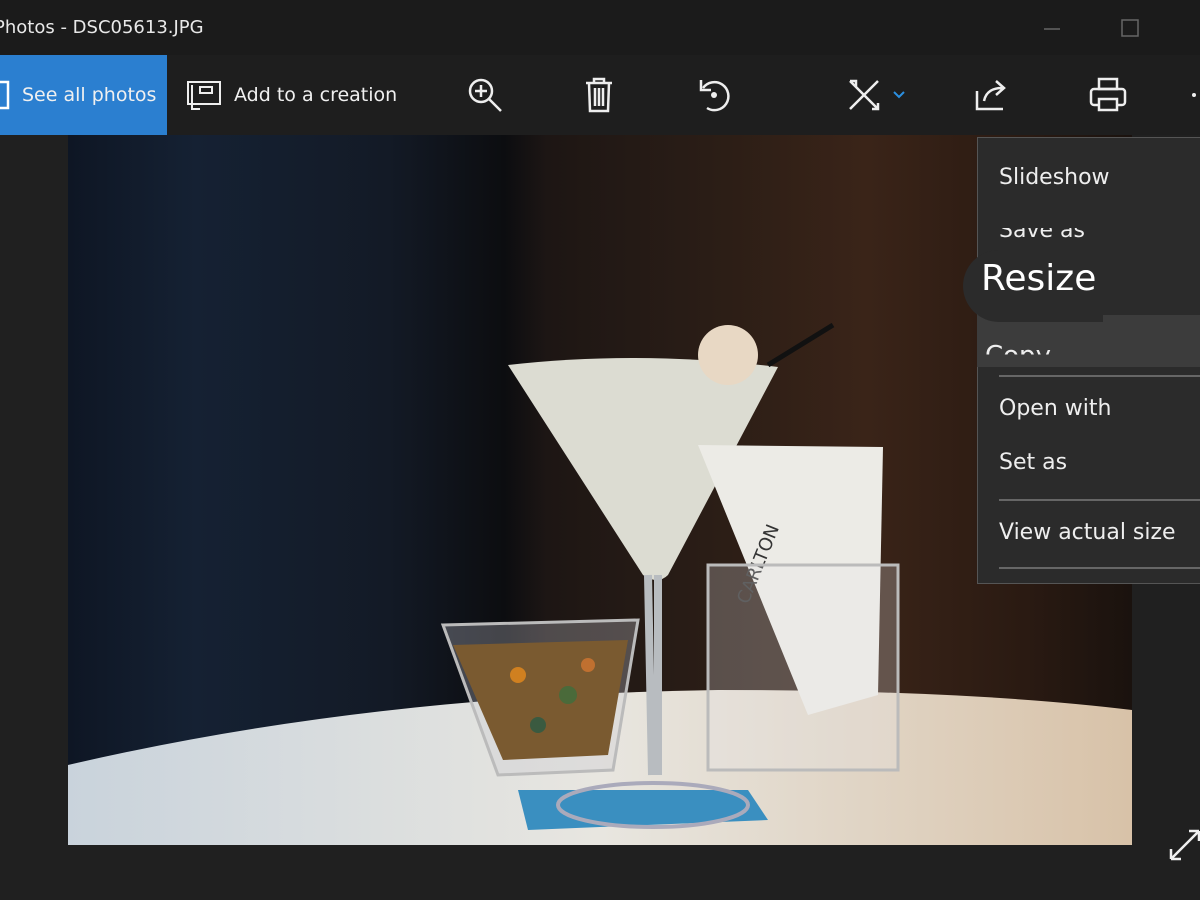 The height and width of the screenshot is (900, 1200). Describe the element at coordinates (89, 95) in the screenshot. I see `see-all-label: See all photos` at that location.